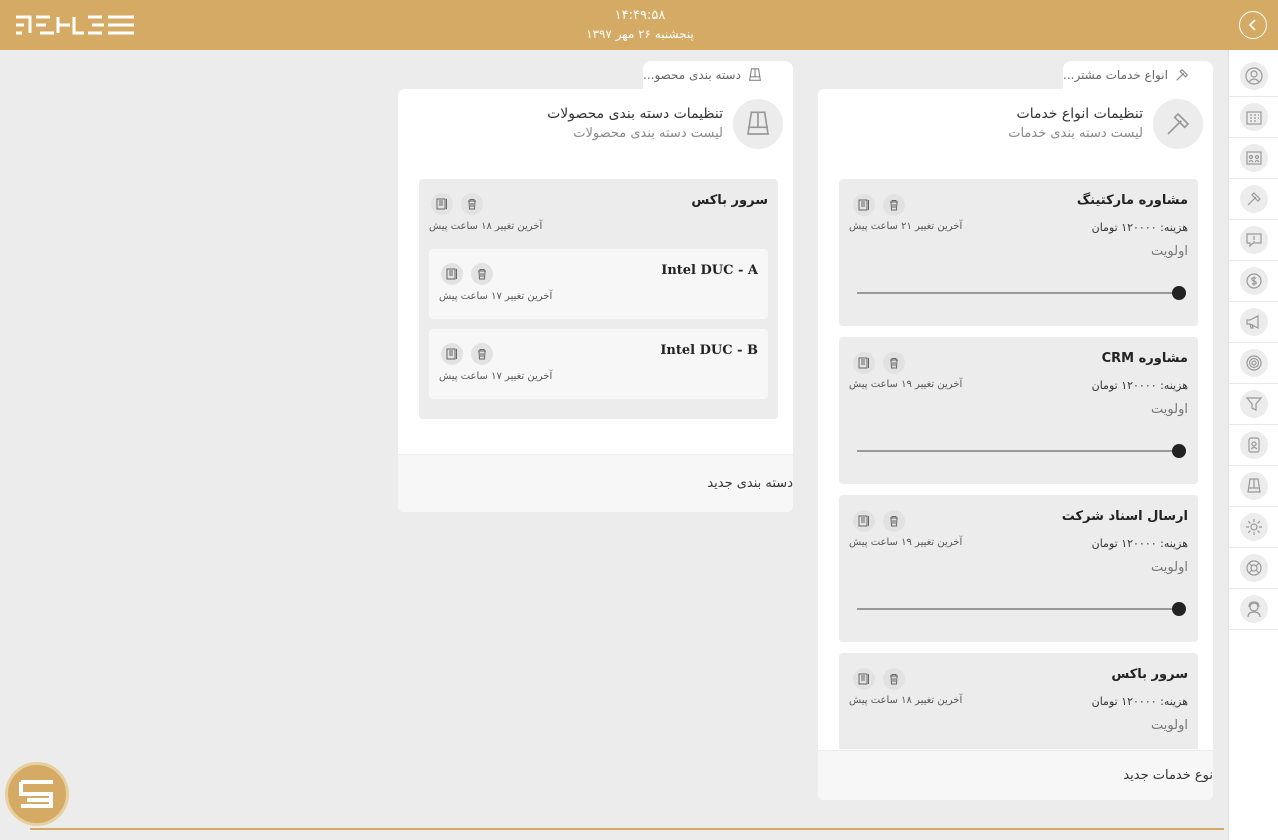 The height and width of the screenshot is (840, 1278). I want to click on support-agent-icon, so click(1254, 609).